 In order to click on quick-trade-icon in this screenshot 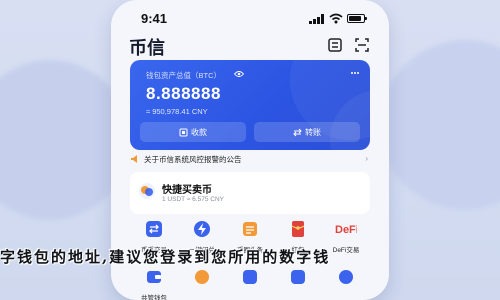, I will do `click(147, 191)`.